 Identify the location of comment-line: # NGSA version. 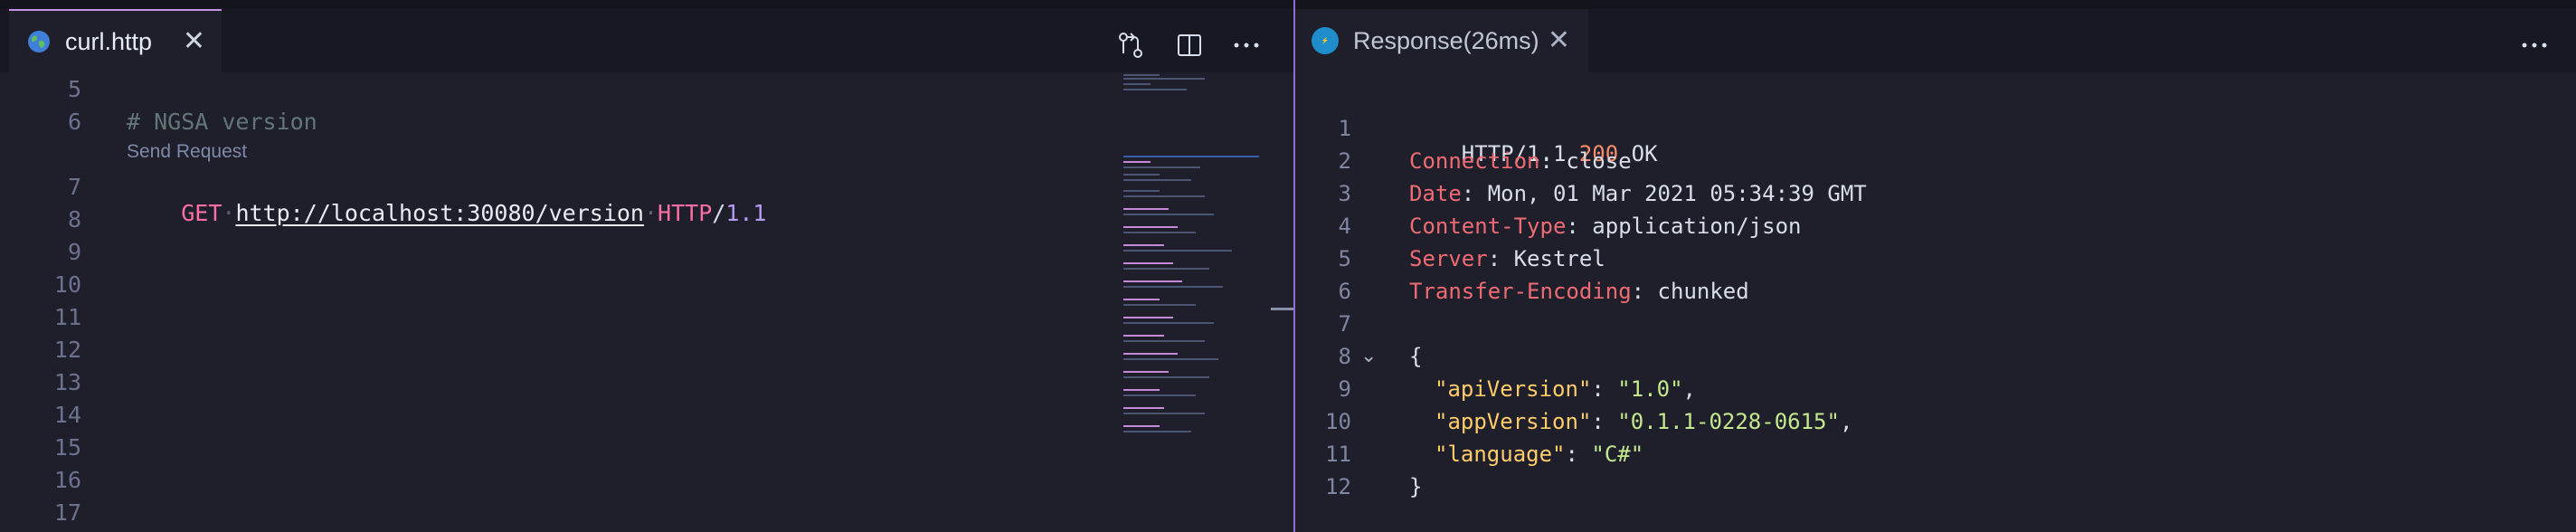
(222, 122).